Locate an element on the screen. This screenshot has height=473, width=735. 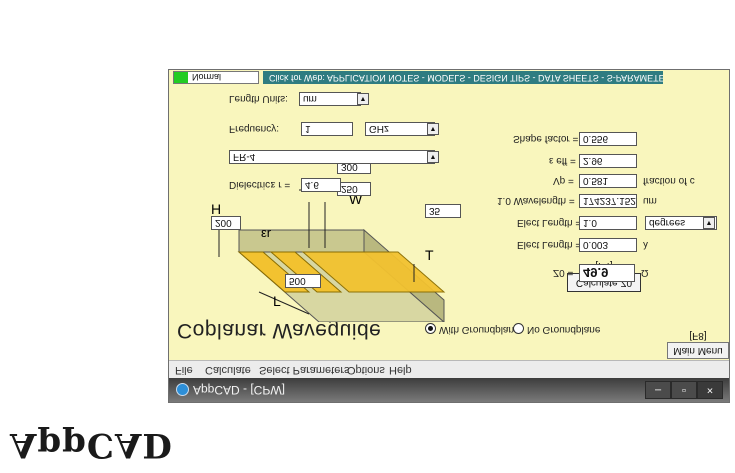
epsilon-r-label: ε r = is located at coordinates (281, 184).